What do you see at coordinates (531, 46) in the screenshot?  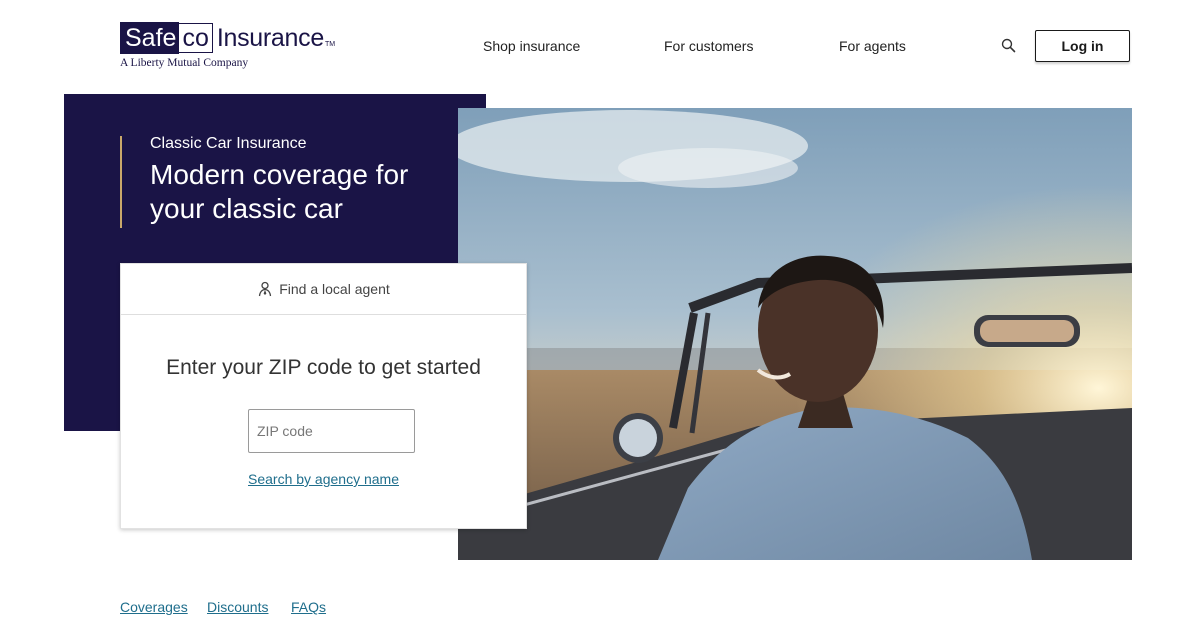 I see `nav-shop-insurance: Shop insurance` at bounding box center [531, 46].